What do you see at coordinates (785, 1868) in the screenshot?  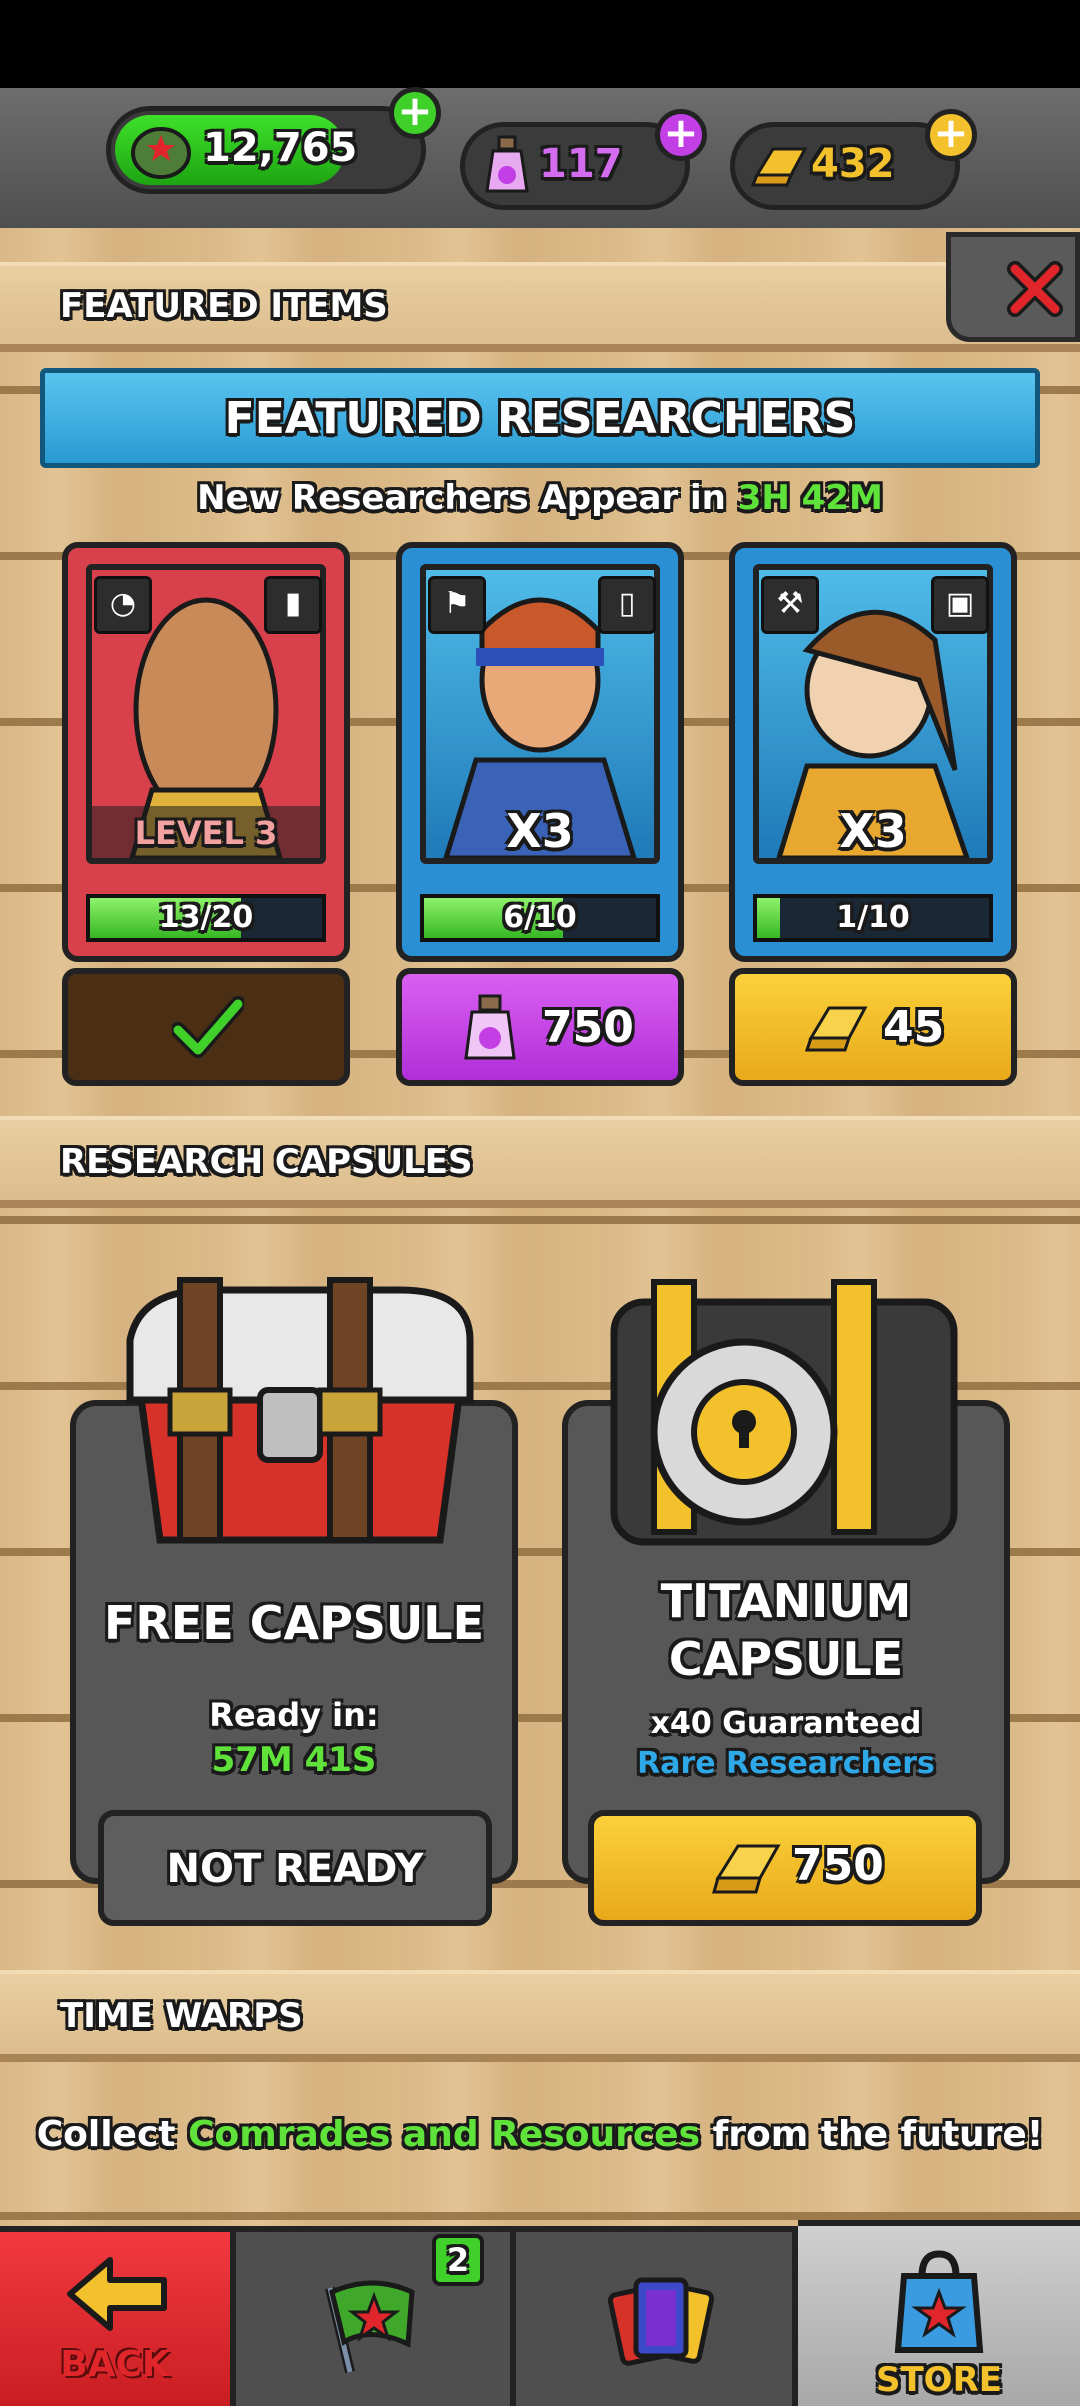 I see `buy-titanium-capsule-button: 750` at bounding box center [785, 1868].